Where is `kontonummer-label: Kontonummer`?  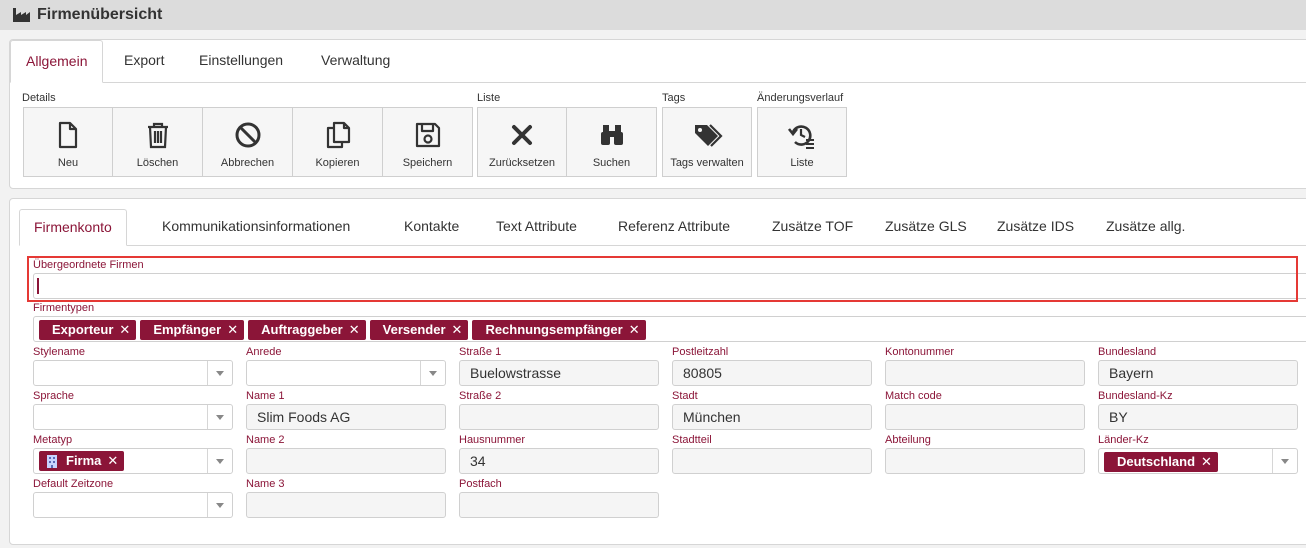 kontonummer-label: Kontonummer is located at coordinates (920, 352).